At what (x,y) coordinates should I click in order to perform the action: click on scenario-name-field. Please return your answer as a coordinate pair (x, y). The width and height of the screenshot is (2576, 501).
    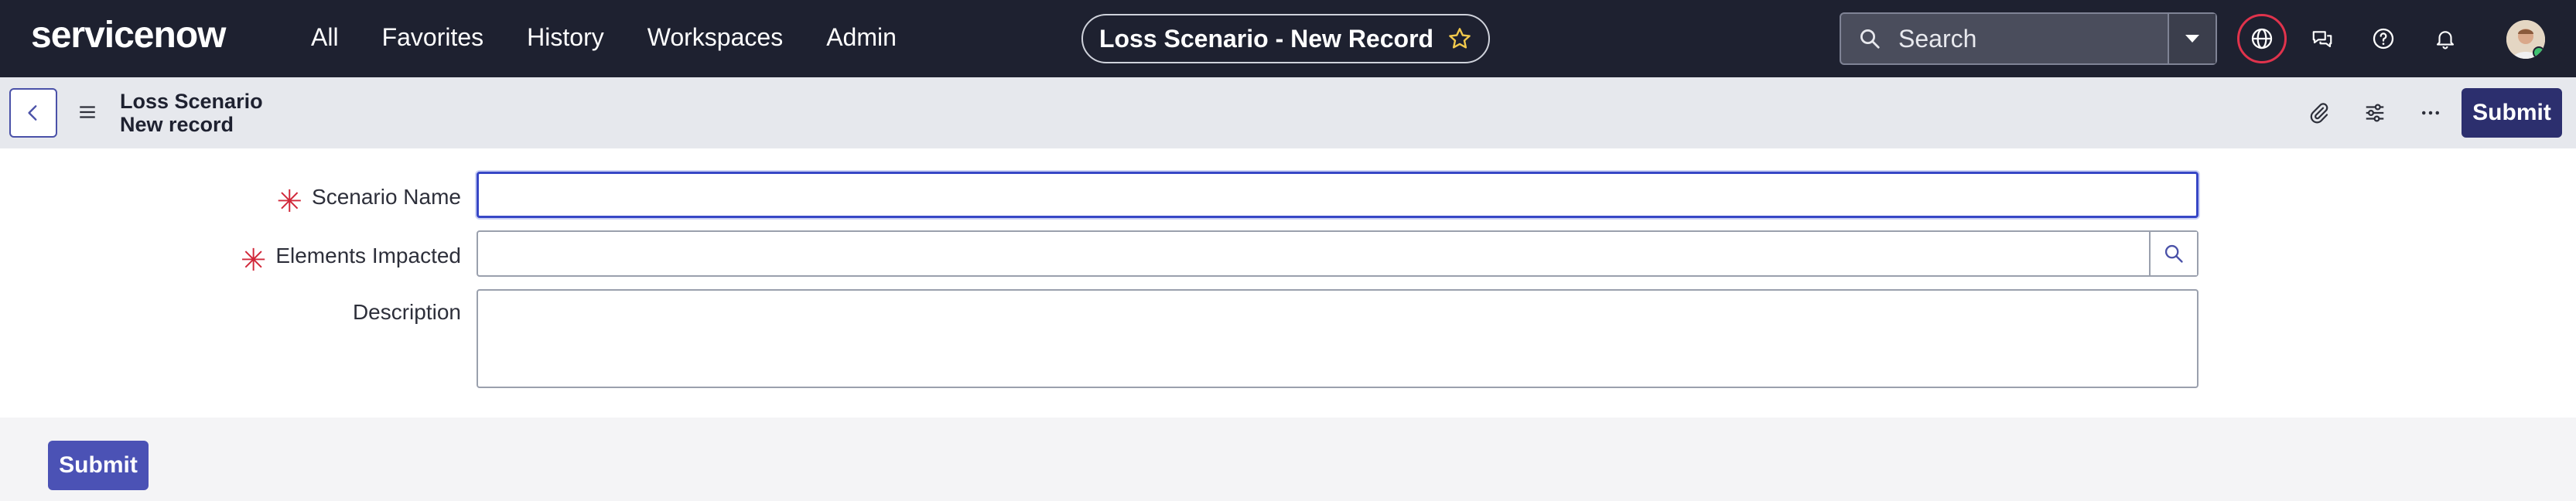
    Looking at the image, I should click on (1337, 195).